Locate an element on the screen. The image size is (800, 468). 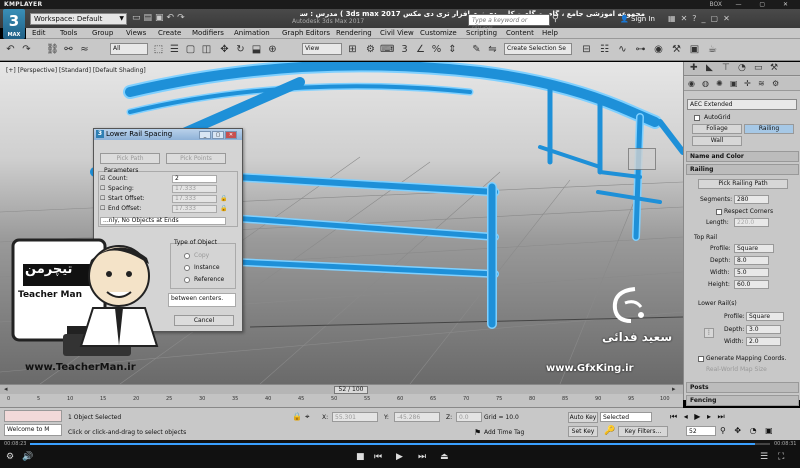
reference-coordinate-dropdown: View is located at coordinates (322, 49).